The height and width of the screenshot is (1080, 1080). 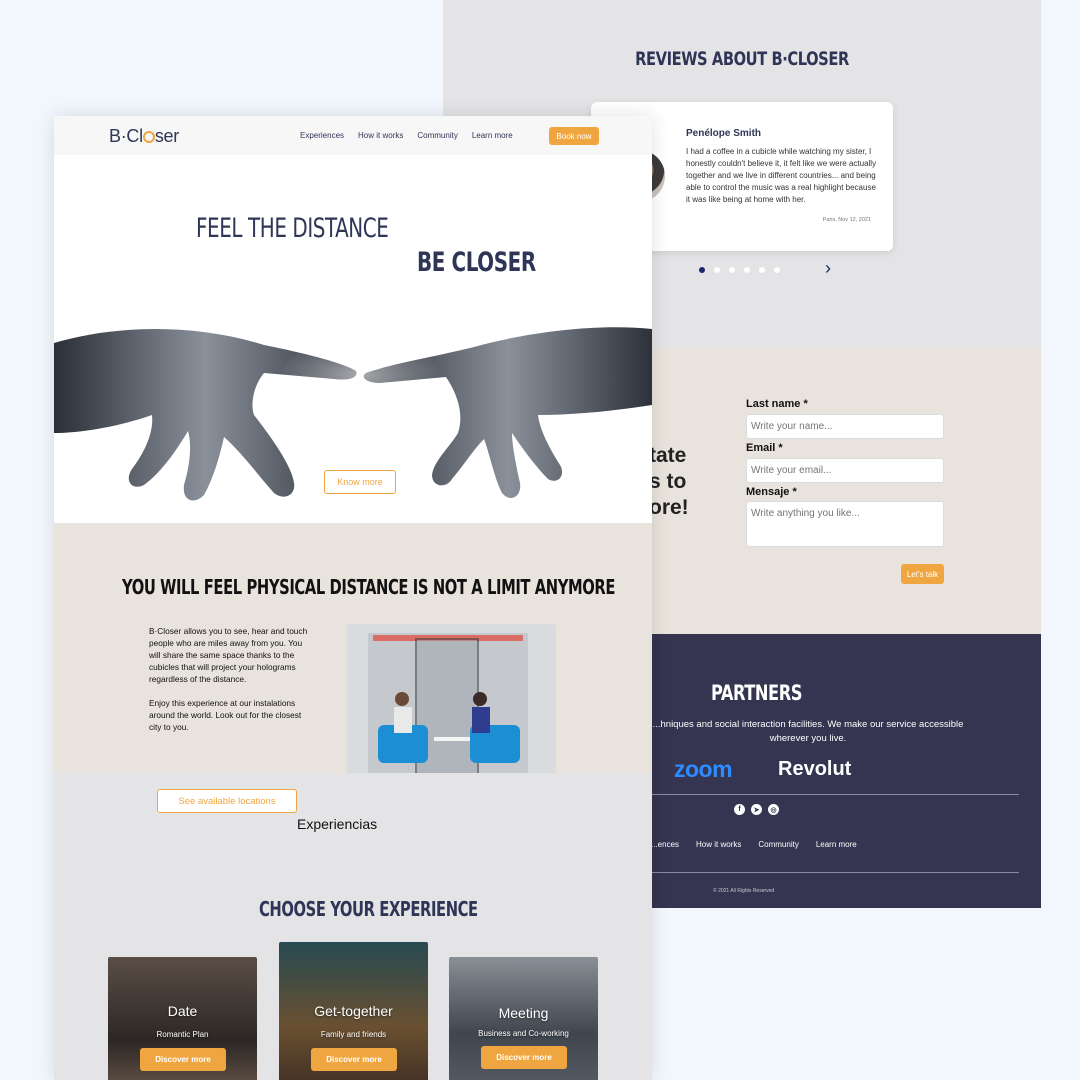 What do you see at coordinates (744, 891) in the screenshot?
I see `copyright-text: © 2021 All Rights Reserved` at bounding box center [744, 891].